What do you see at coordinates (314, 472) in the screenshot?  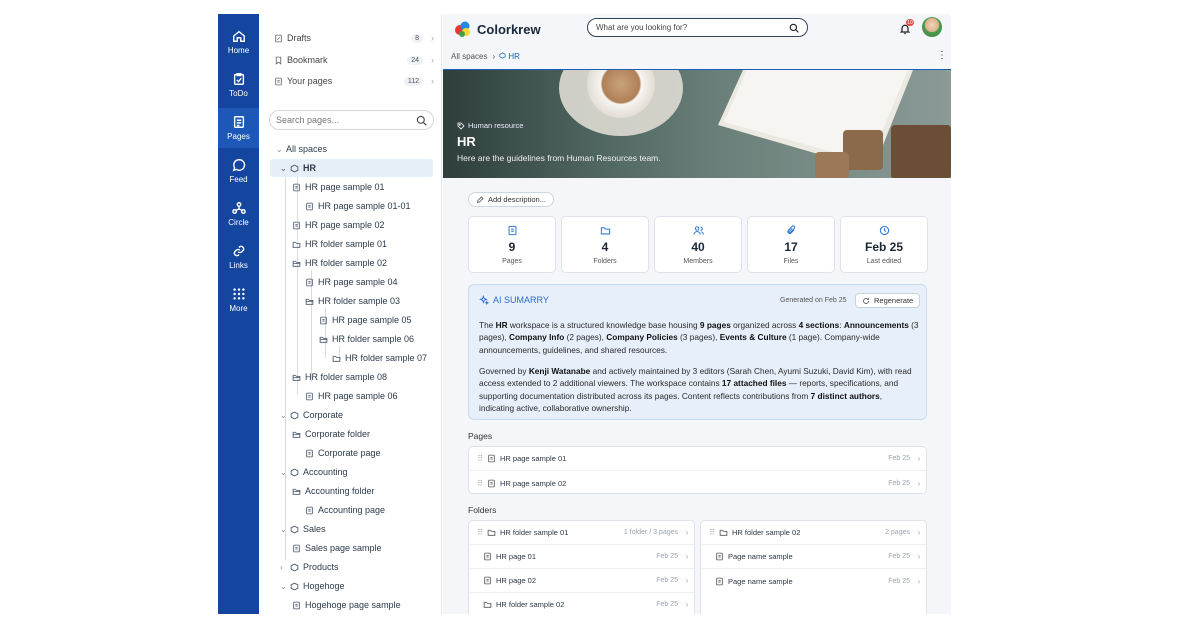 I see `tree-space-accounting: ⌄ Accounting` at bounding box center [314, 472].